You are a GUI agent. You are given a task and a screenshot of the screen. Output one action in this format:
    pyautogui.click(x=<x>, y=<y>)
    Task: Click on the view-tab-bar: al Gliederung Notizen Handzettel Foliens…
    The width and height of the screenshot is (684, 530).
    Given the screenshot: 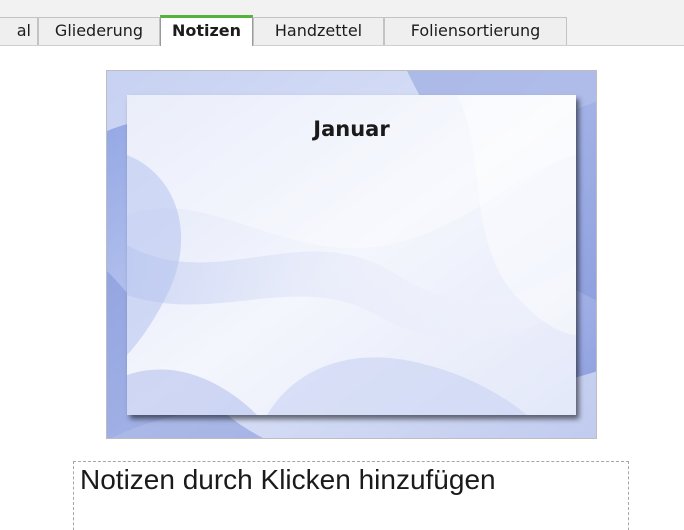 What is the action you would take?
    pyautogui.click(x=342, y=23)
    